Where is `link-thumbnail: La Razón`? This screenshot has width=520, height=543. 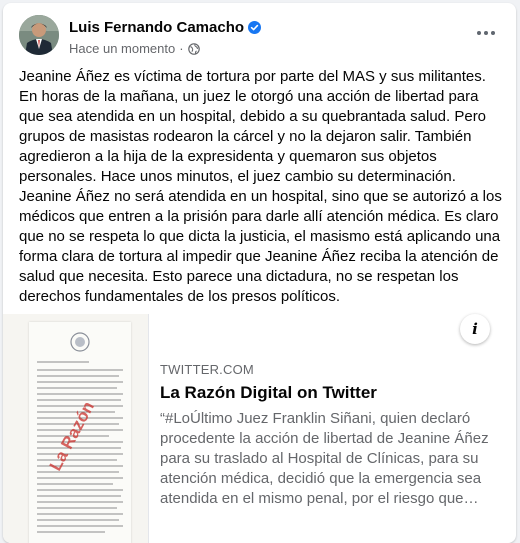
link-thumbnail: La Razón is located at coordinates (76, 428).